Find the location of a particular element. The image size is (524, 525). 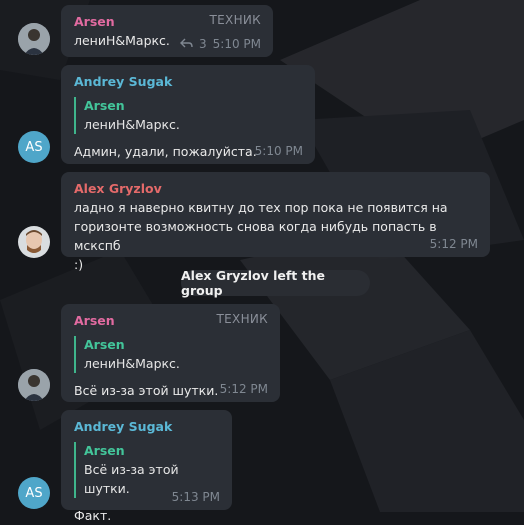

reply-count: 3 is located at coordinates (203, 44).